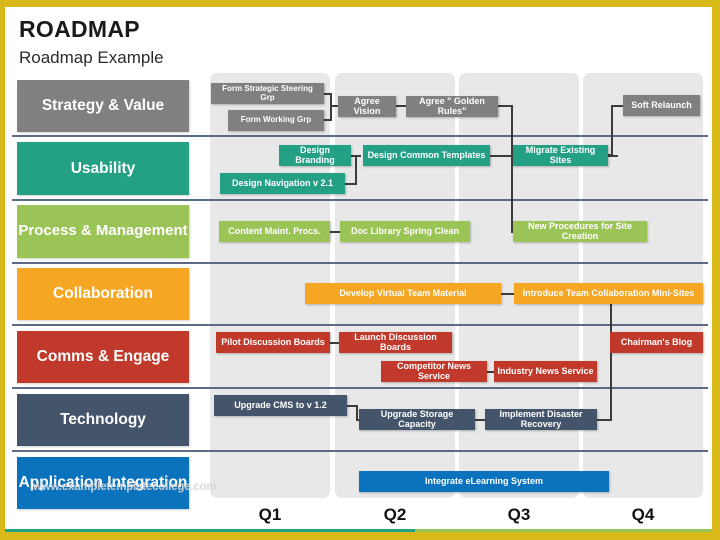  I want to click on task-label: Upgrade CMS to v 1.2, so click(280, 404).